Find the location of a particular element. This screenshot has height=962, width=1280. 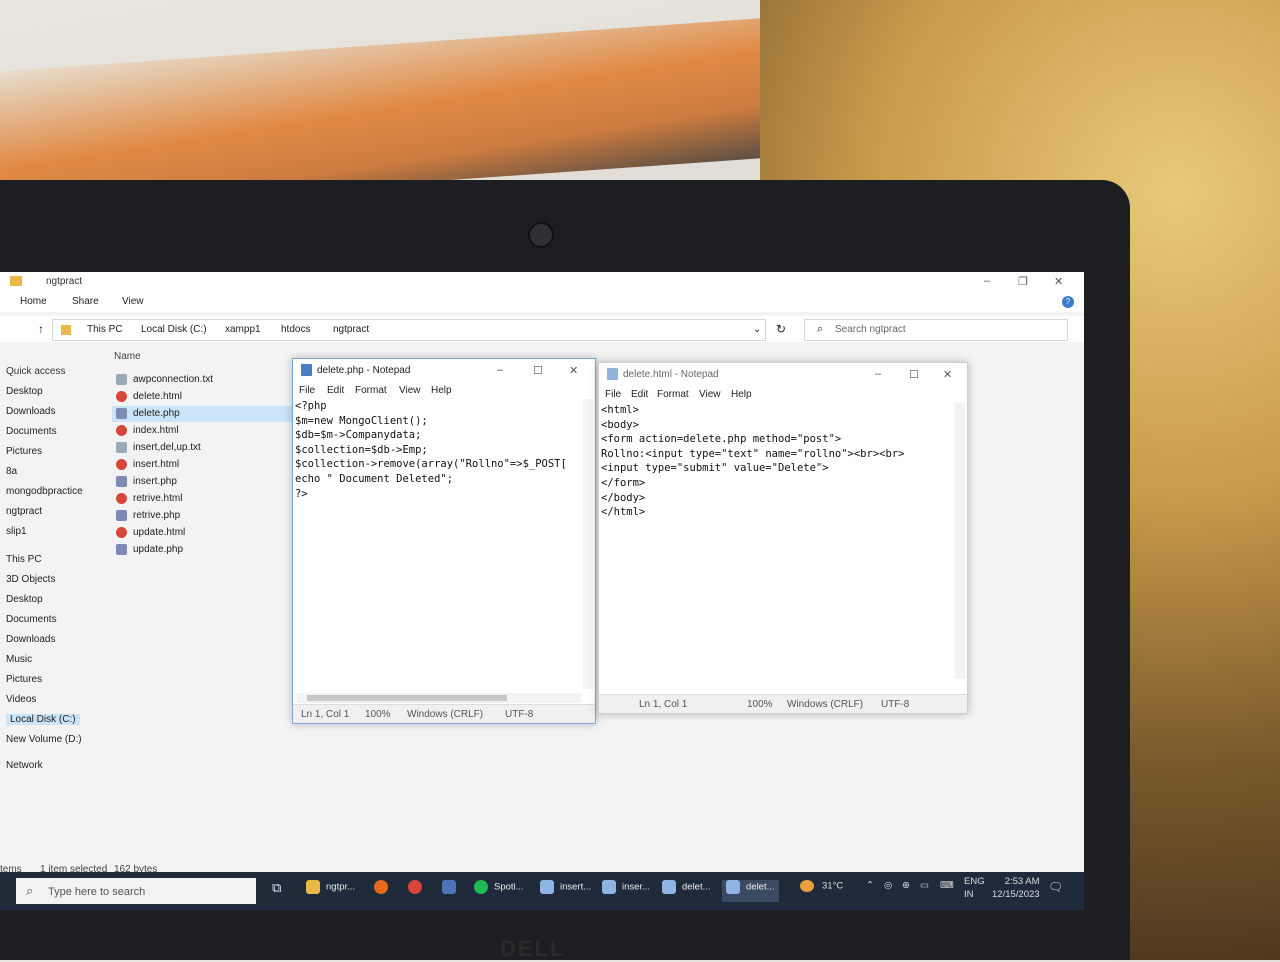

language-indicator: ENG IN is located at coordinates (974, 888).